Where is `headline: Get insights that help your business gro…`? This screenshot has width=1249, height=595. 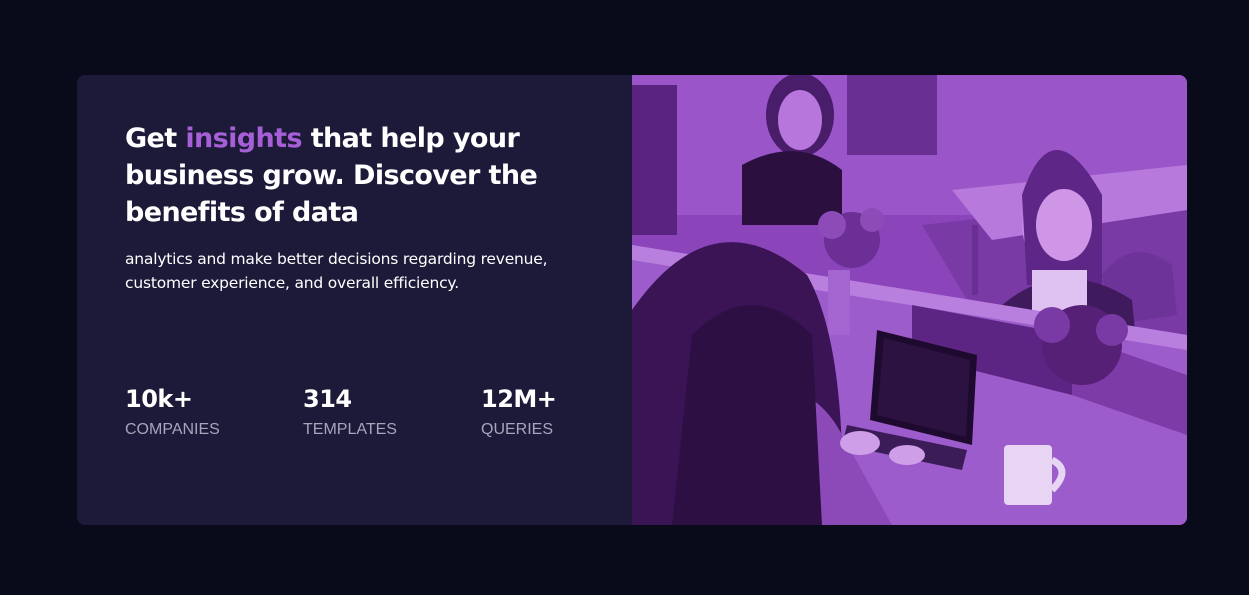
headline: Get insights that help your business gro… is located at coordinates (335, 175).